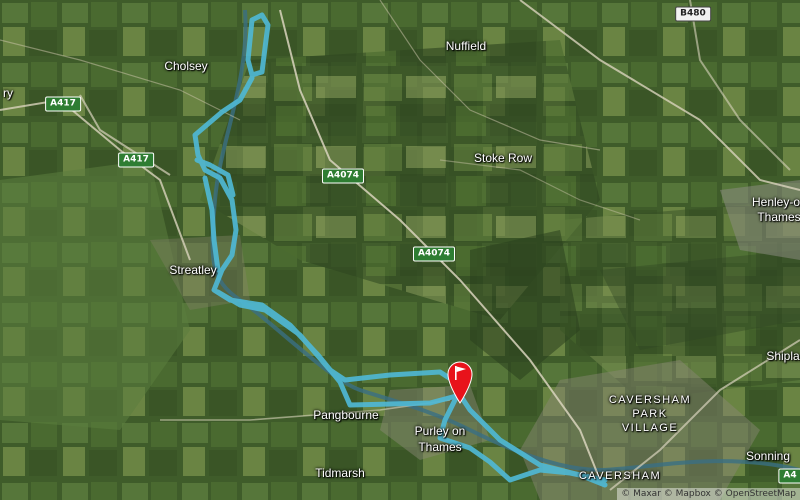 This screenshot has width=800, height=500. I want to click on place-label-edge-left: ry, so click(8, 93).